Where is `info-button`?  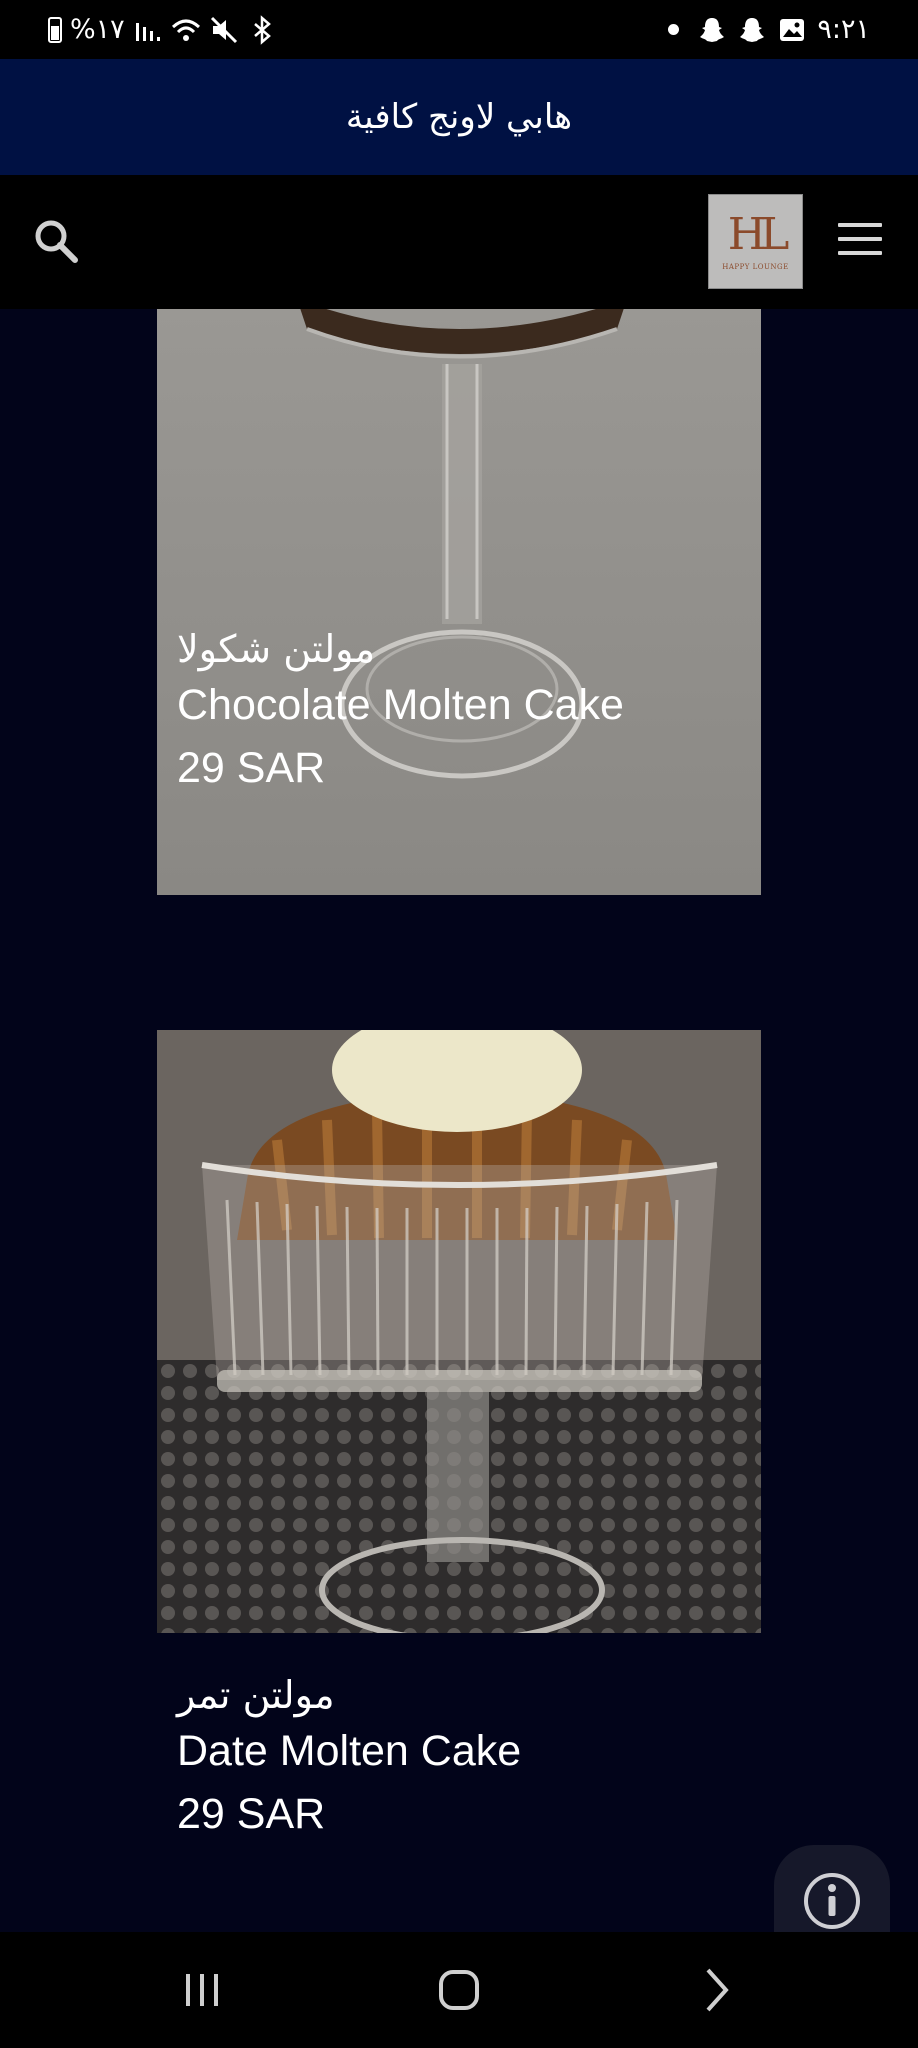 info-button is located at coordinates (832, 1888).